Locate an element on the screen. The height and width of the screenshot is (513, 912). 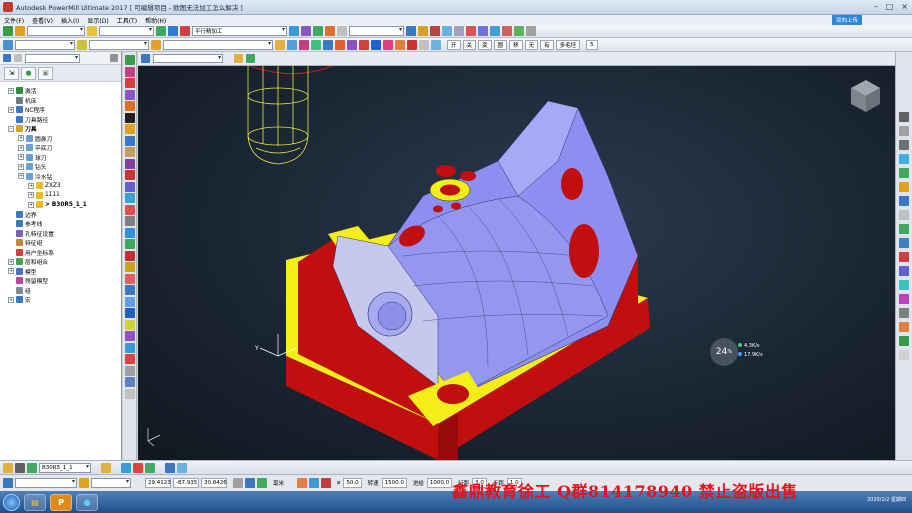
menu-item-3: 显示(D) is located at coordinates (97, 20).